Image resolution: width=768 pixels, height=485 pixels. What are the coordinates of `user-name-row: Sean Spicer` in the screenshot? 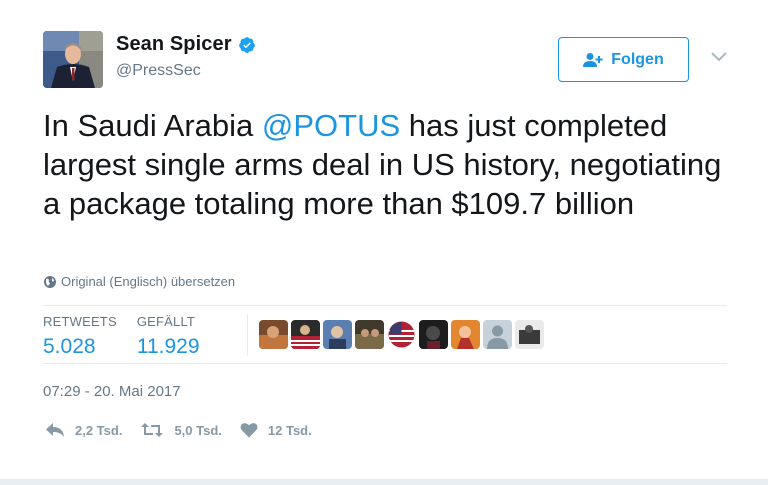 It's located at (186, 44).